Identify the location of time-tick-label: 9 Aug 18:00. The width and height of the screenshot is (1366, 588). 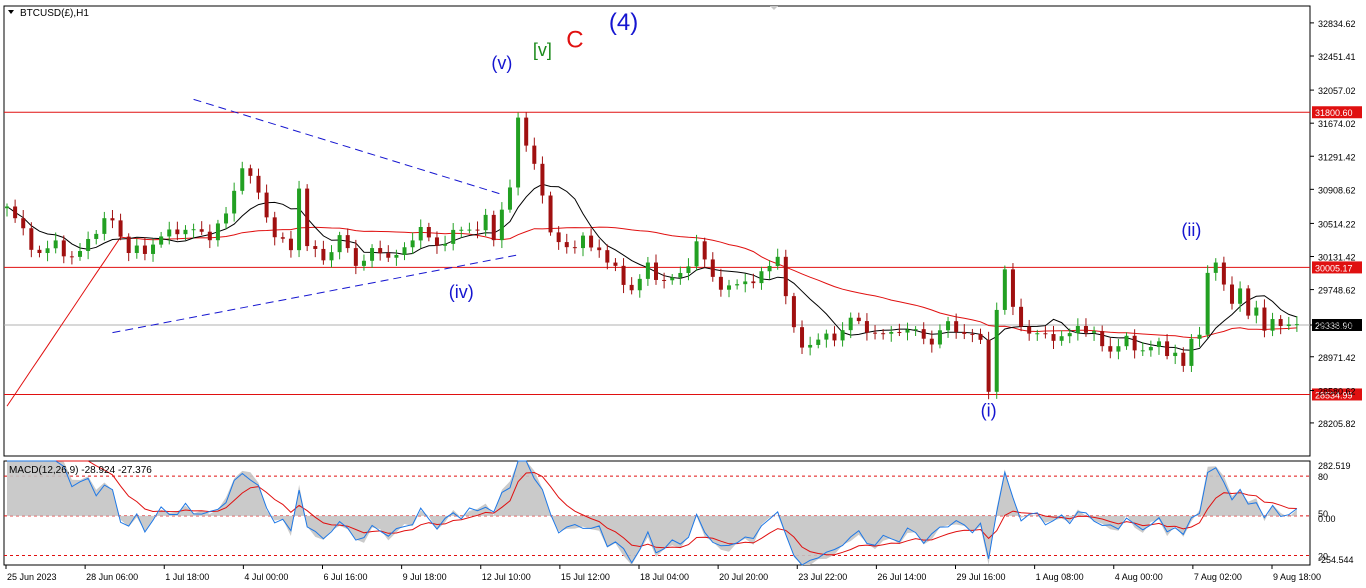
(1297, 577).